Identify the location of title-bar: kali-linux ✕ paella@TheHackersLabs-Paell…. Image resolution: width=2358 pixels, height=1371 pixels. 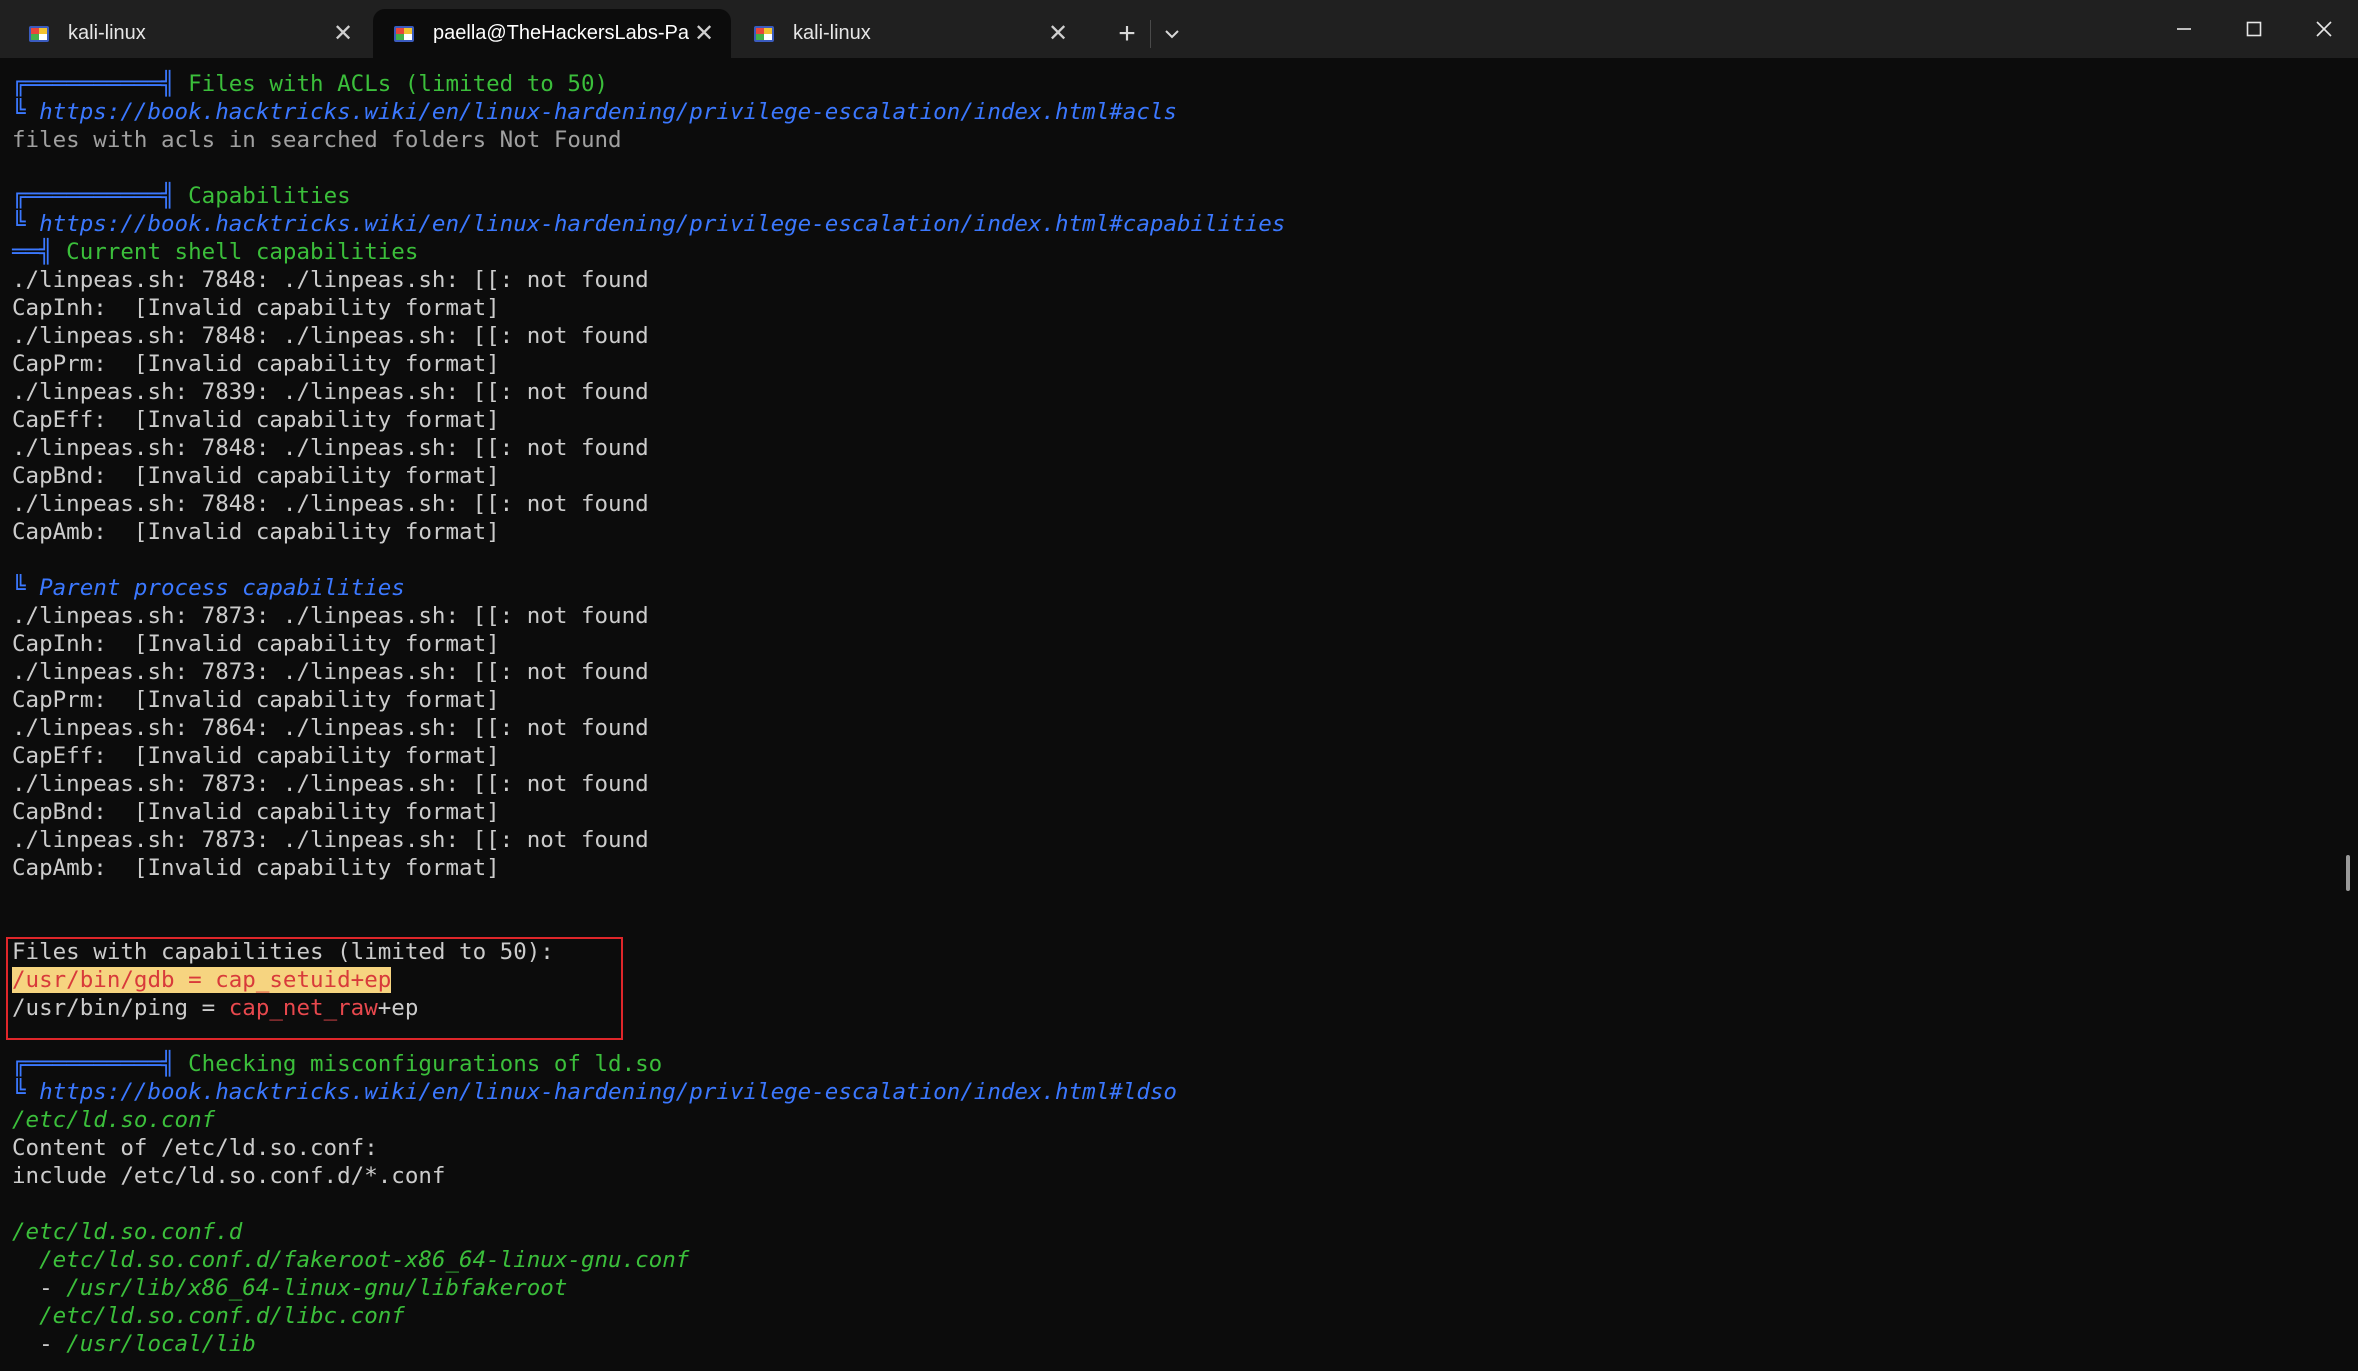
(1179, 29).